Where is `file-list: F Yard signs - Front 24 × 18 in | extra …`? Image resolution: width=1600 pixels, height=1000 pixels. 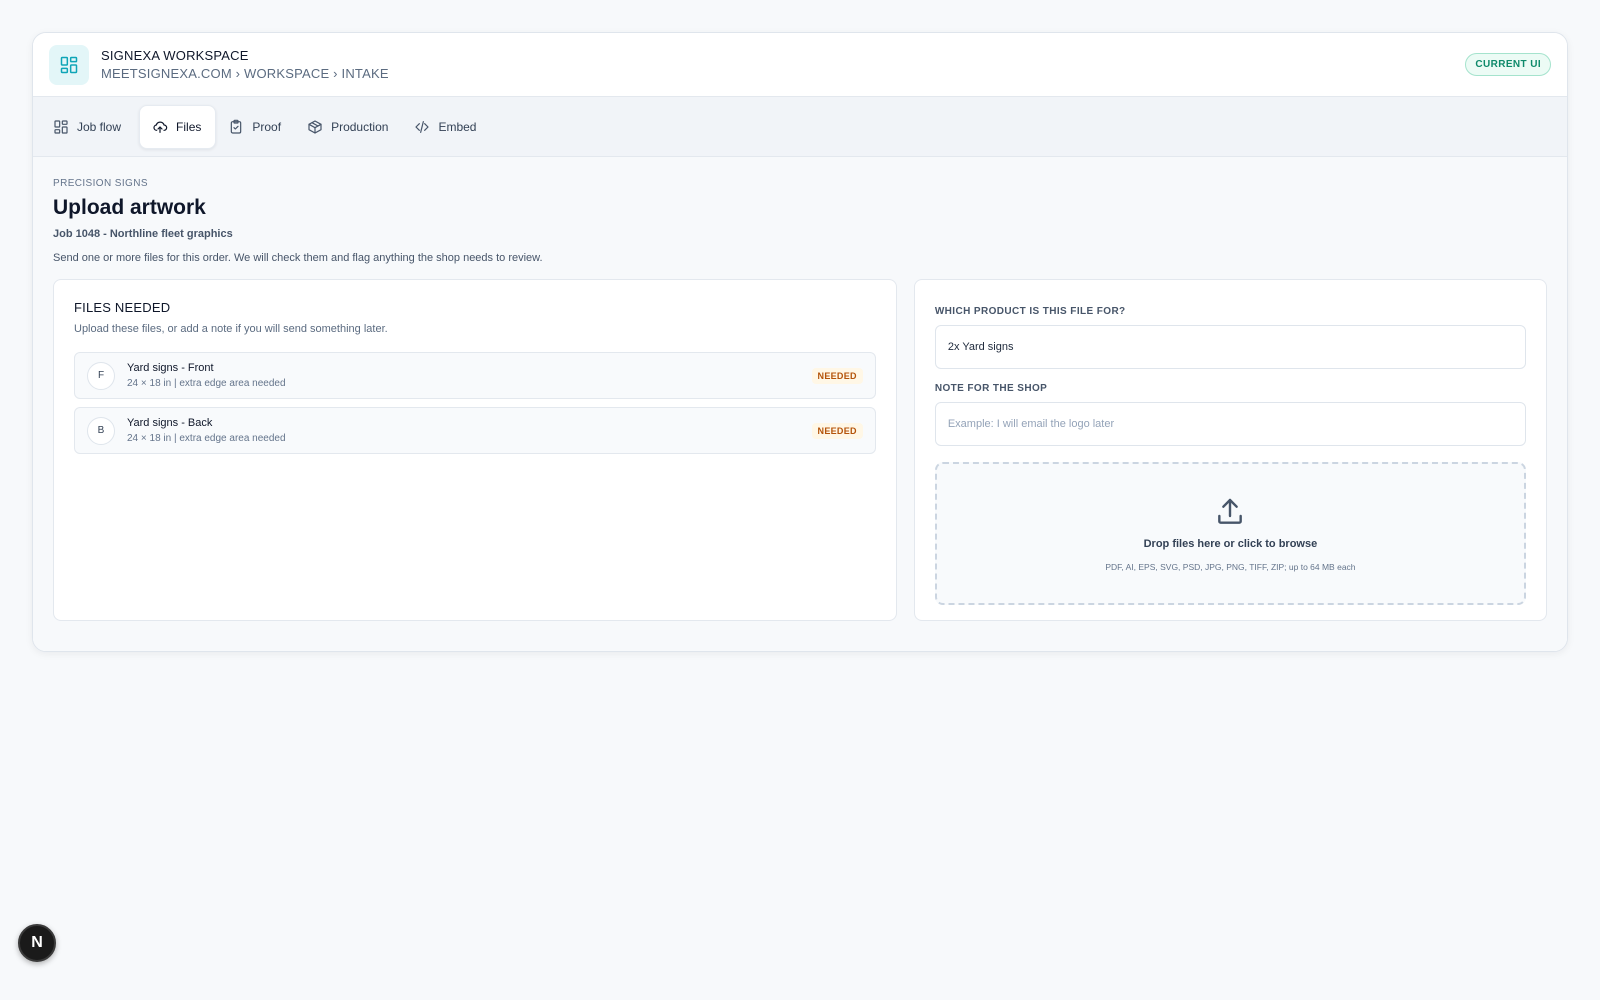 file-list: F Yard signs - Front 24 × 18 in | extra … is located at coordinates (475, 403).